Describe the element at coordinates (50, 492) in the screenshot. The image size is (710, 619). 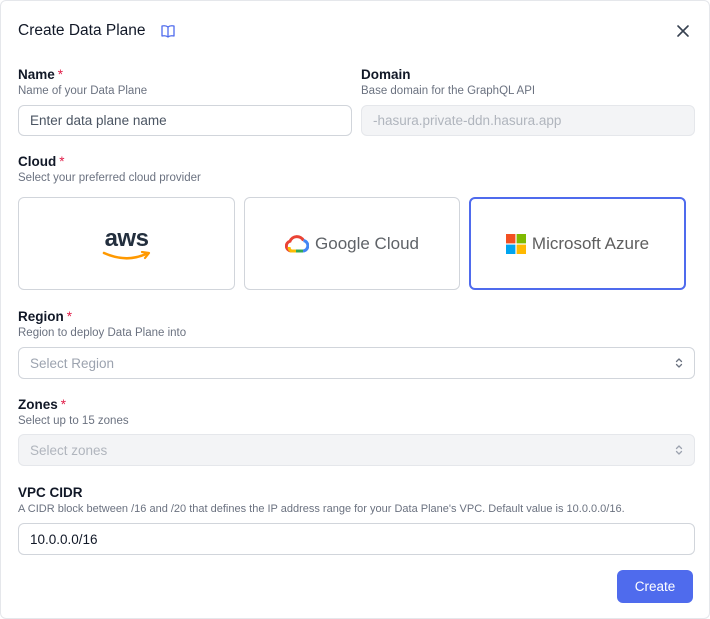
I see `vpc-label: VPC CIDR` at that location.